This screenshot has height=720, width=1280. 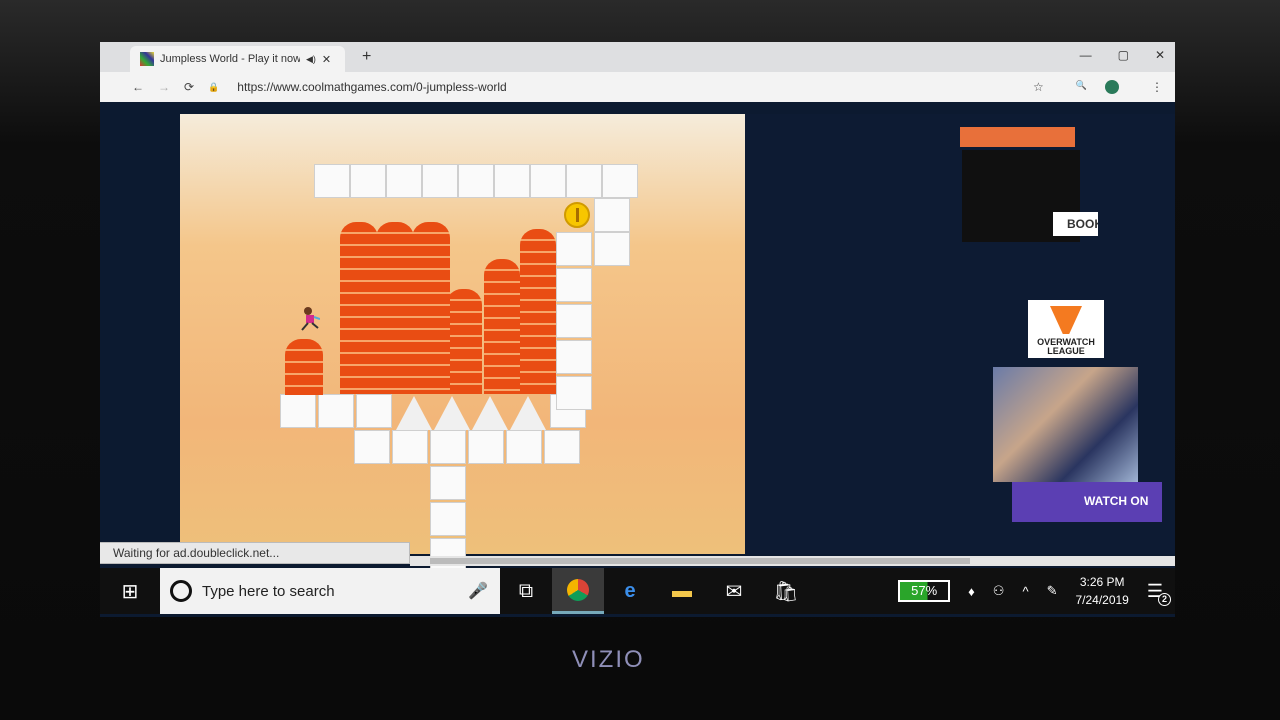 What do you see at coordinates (1075, 224) in the screenshot?
I see `ad-book-button: BOOK` at bounding box center [1075, 224].